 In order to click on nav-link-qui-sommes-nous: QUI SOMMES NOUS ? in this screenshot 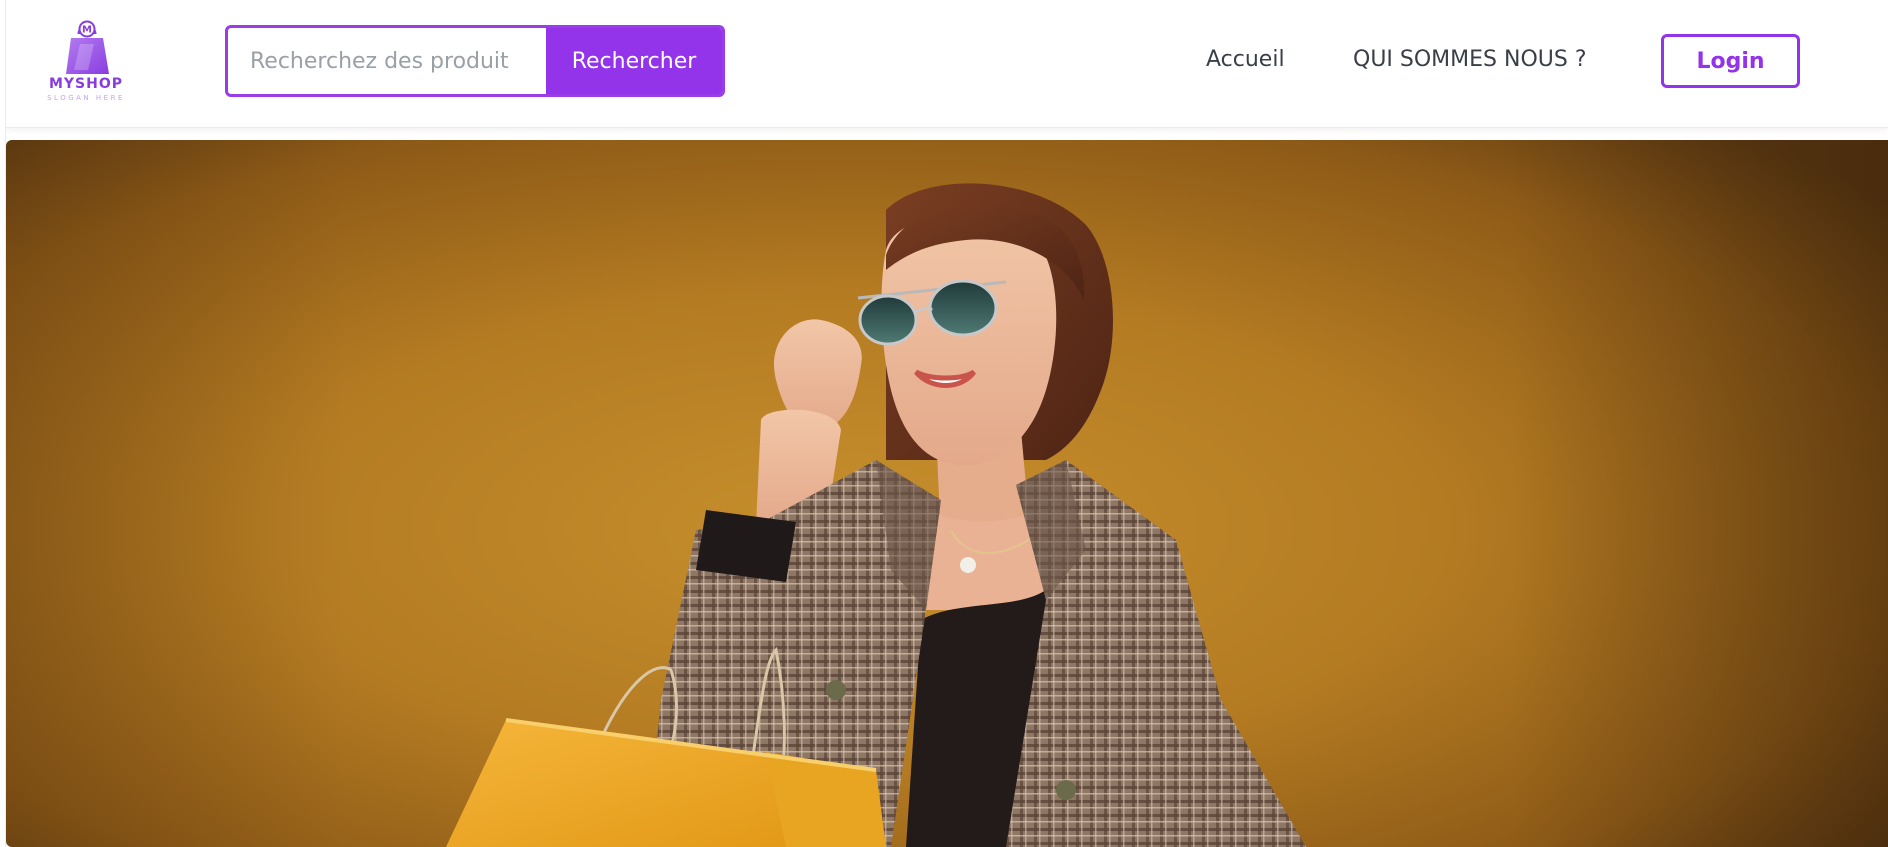, I will do `click(1470, 59)`.